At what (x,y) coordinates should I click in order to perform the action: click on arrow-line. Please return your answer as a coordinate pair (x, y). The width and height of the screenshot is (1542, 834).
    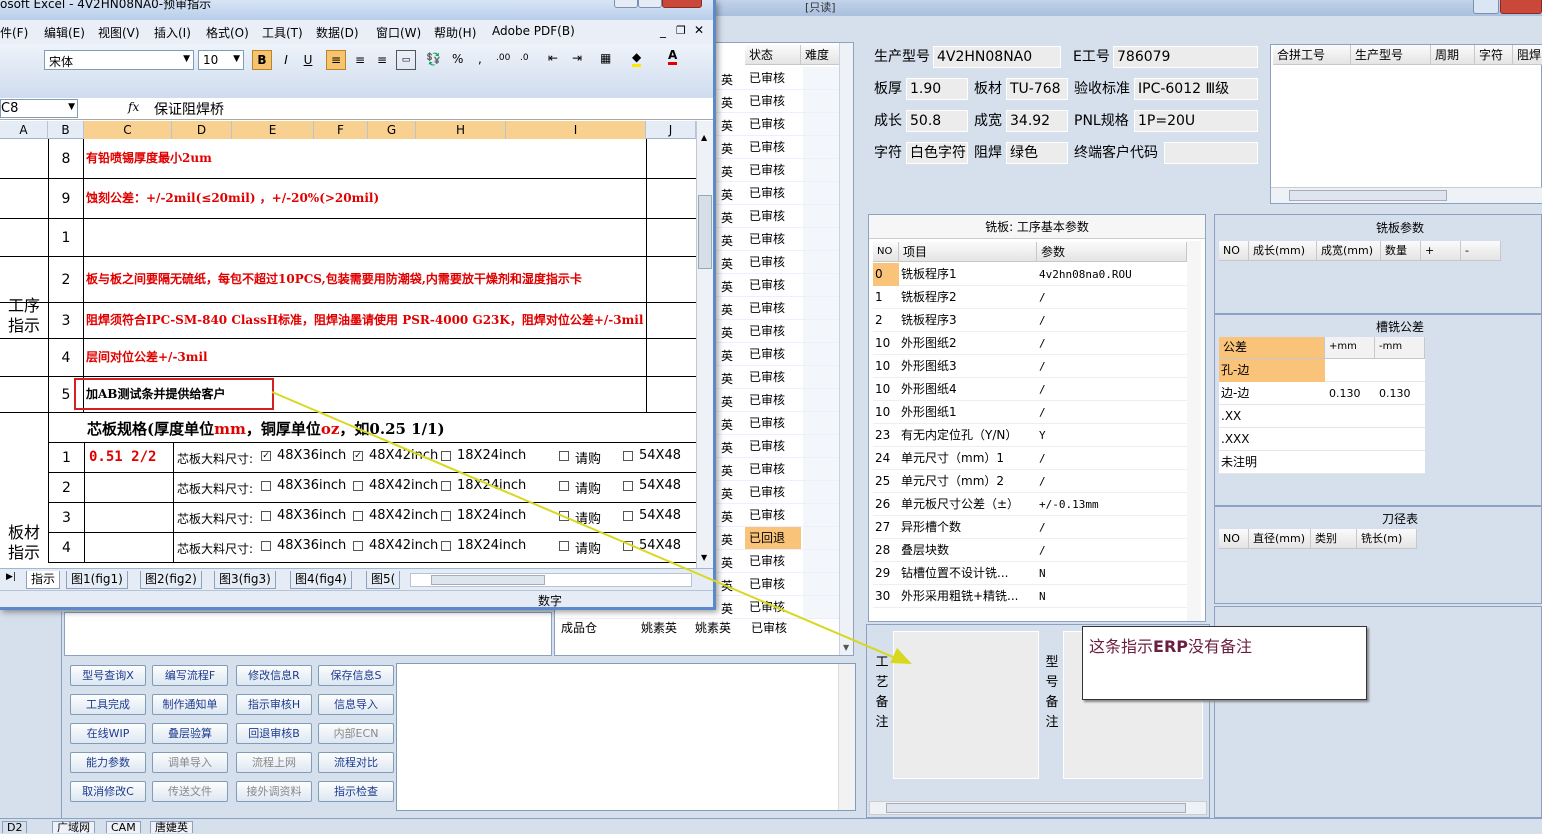
    Looking at the image, I should click on (586, 526).